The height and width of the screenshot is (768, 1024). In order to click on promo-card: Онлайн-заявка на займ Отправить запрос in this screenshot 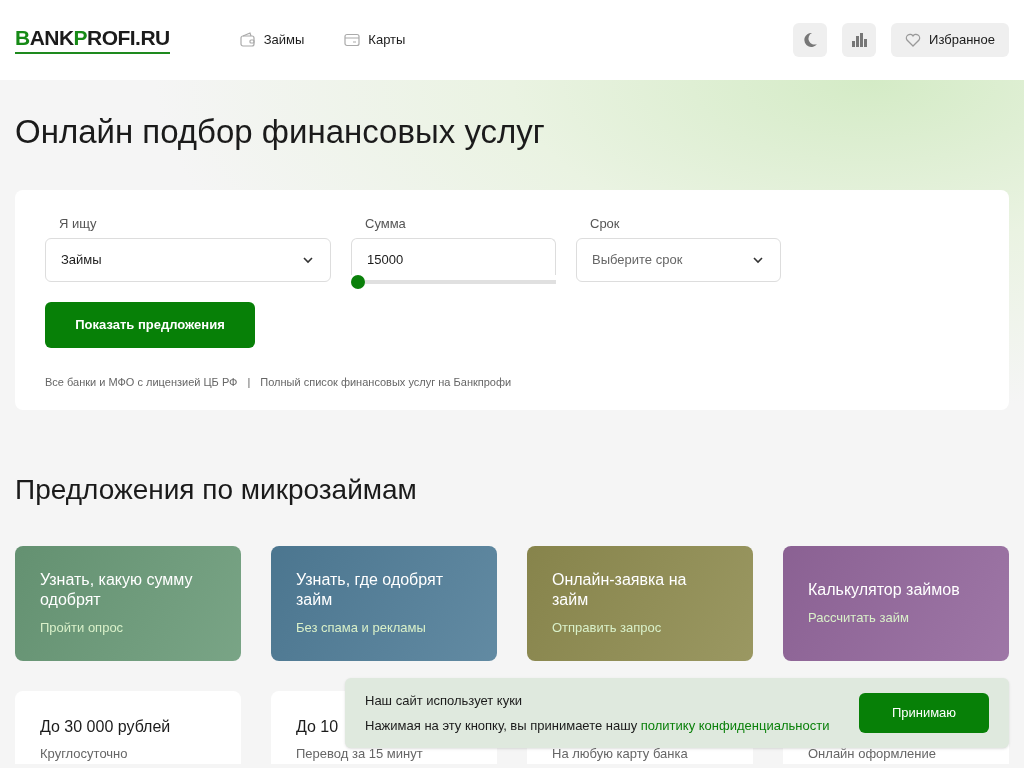, I will do `click(640, 603)`.